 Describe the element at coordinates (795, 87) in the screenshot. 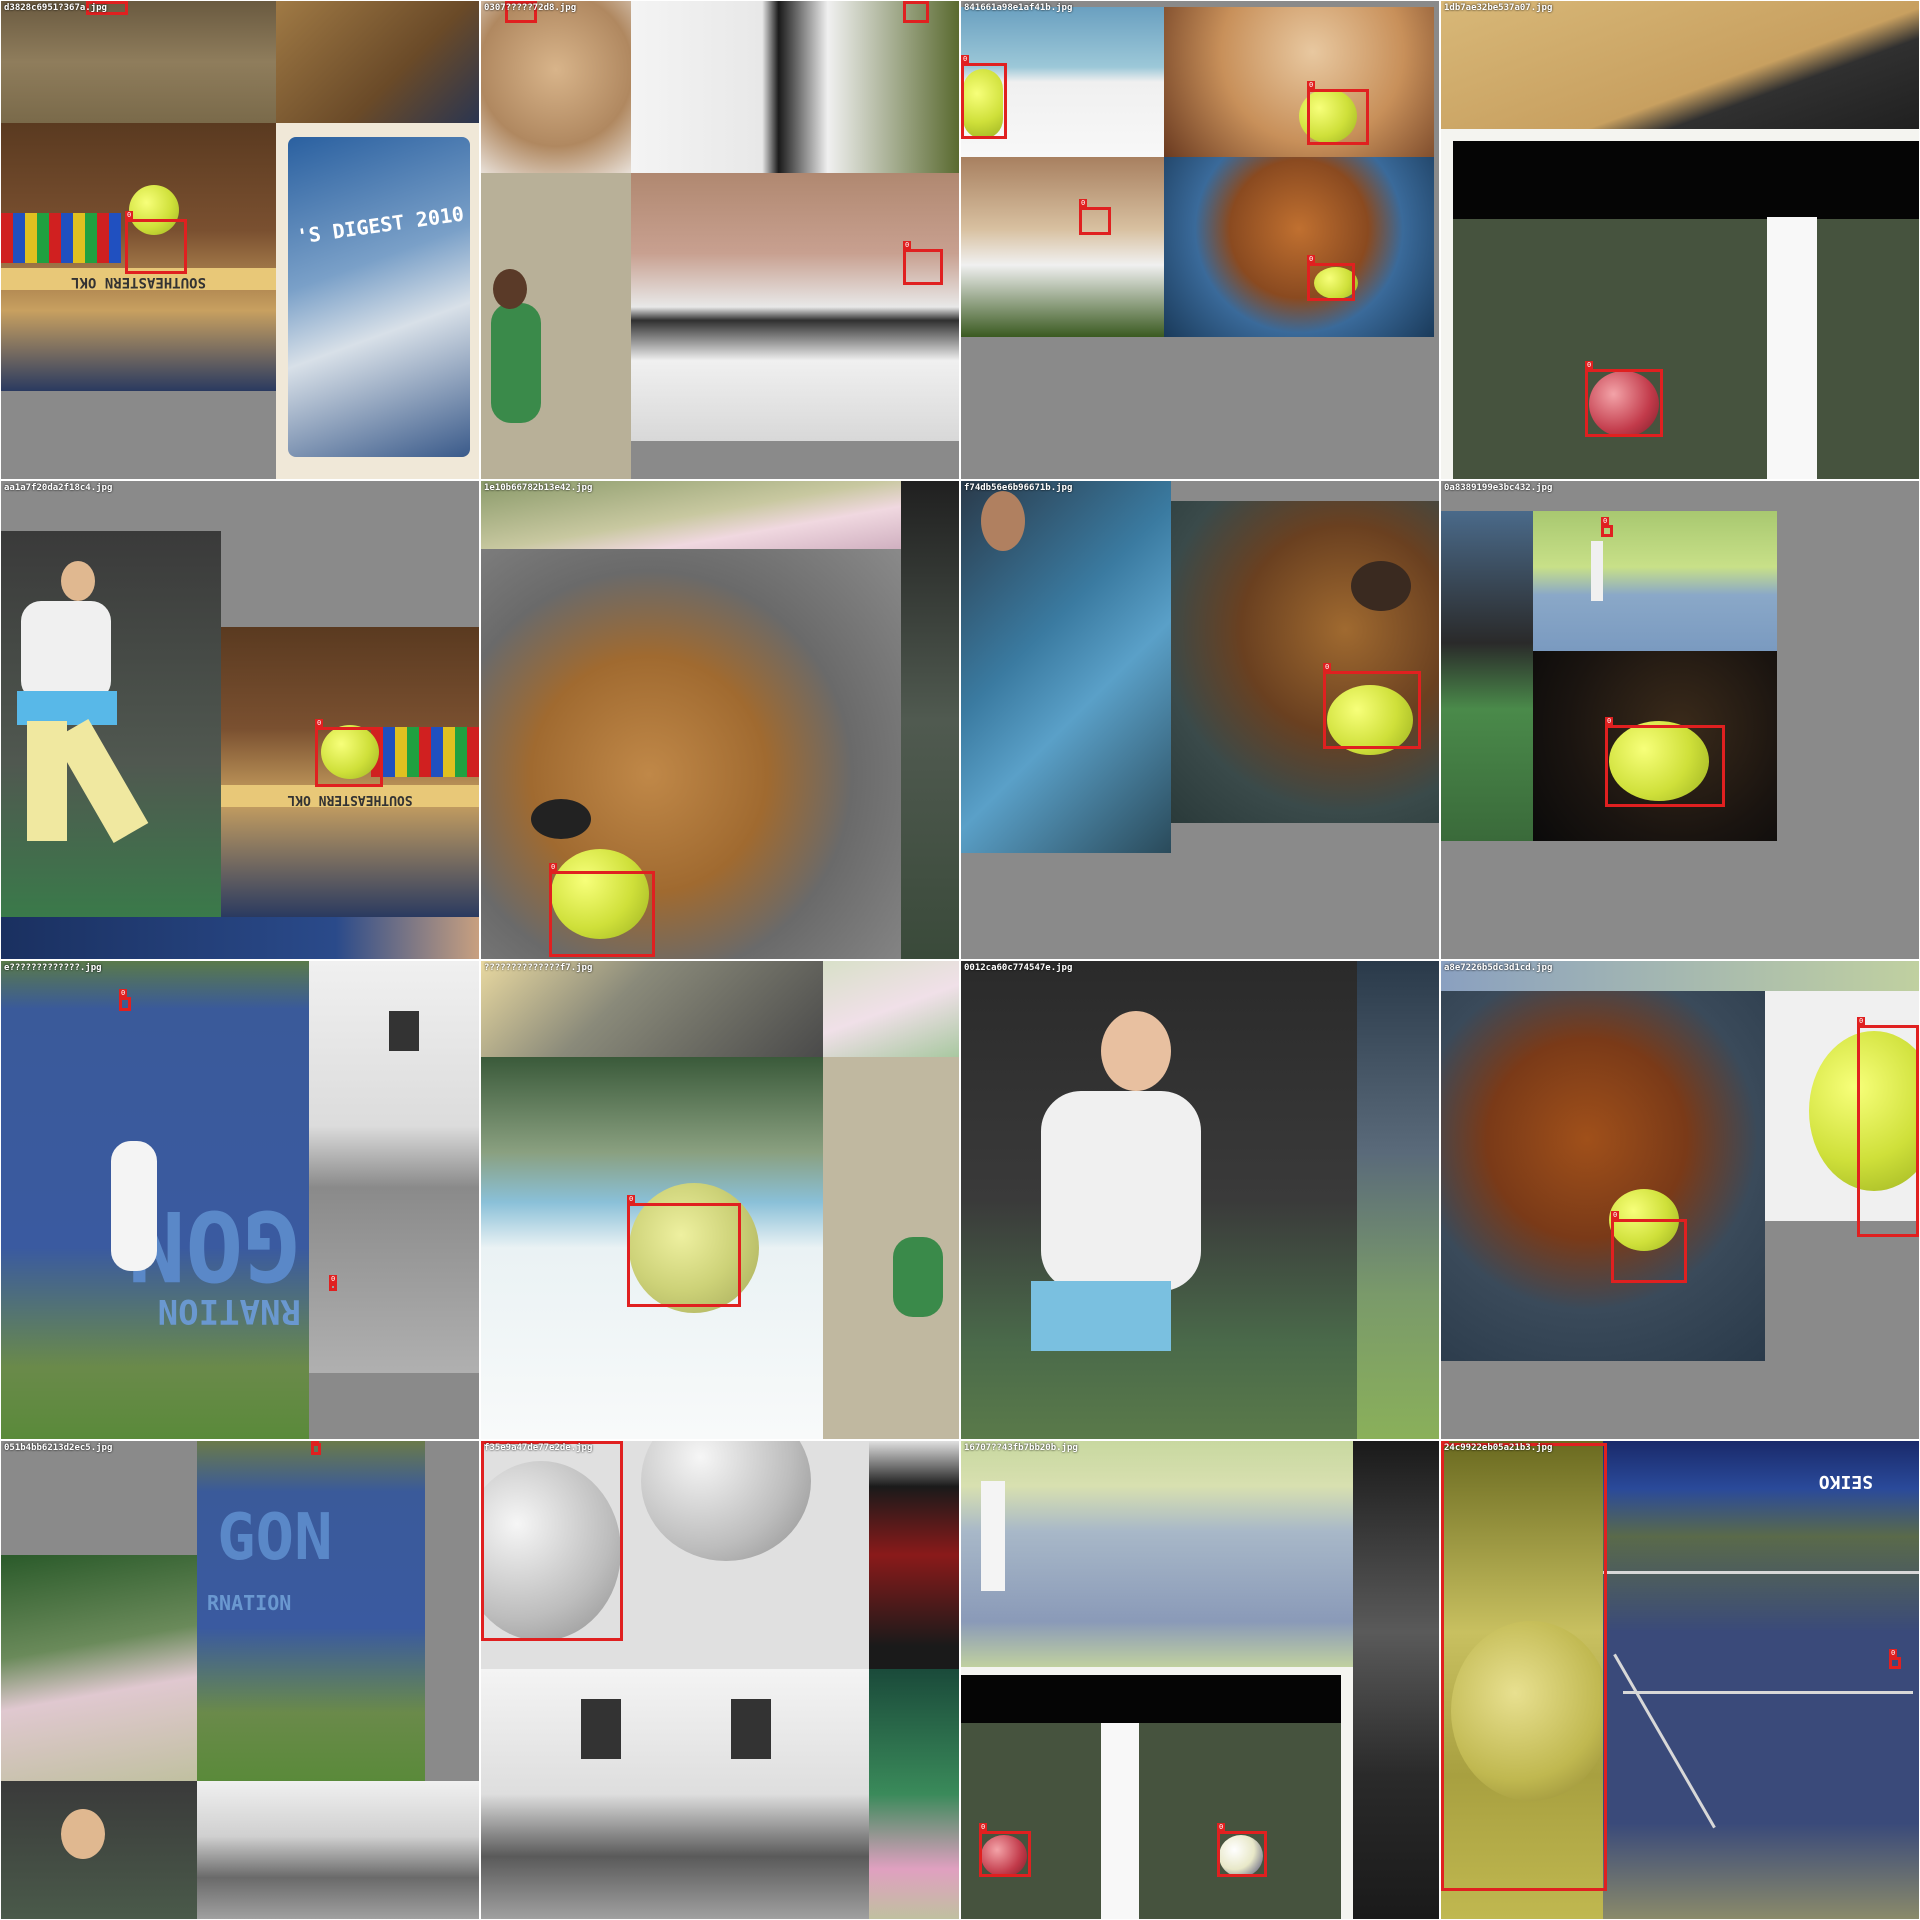

I see `photo-two-dogs` at that location.